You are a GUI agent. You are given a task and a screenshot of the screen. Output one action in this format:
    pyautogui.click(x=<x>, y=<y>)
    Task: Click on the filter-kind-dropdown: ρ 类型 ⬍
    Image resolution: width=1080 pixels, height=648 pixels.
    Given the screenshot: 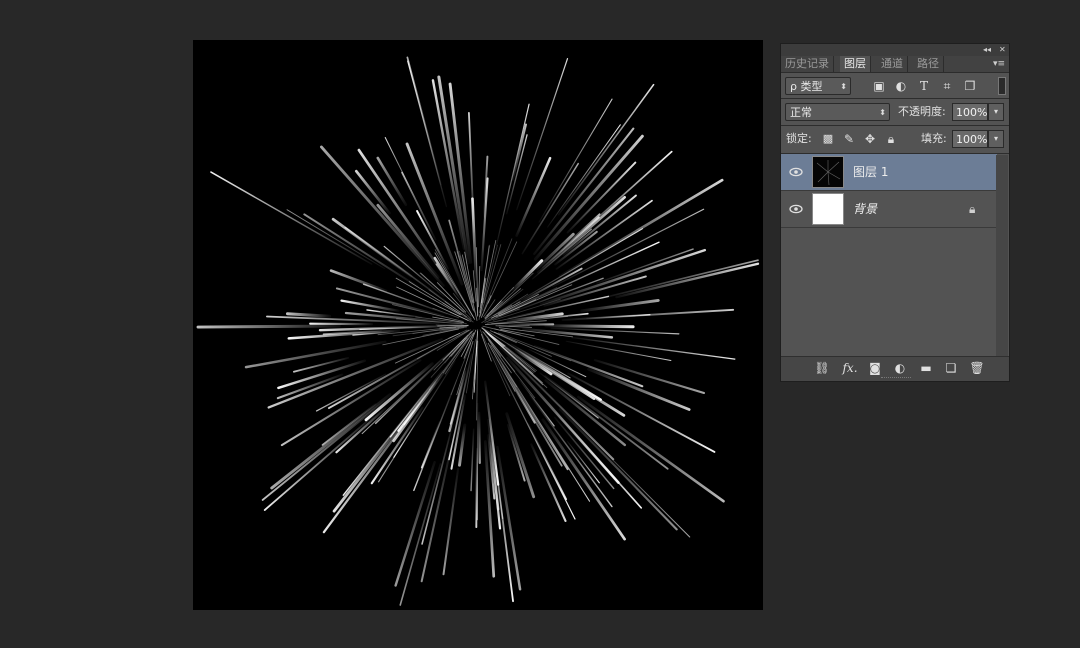 What is the action you would take?
    pyautogui.click(x=818, y=86)
    